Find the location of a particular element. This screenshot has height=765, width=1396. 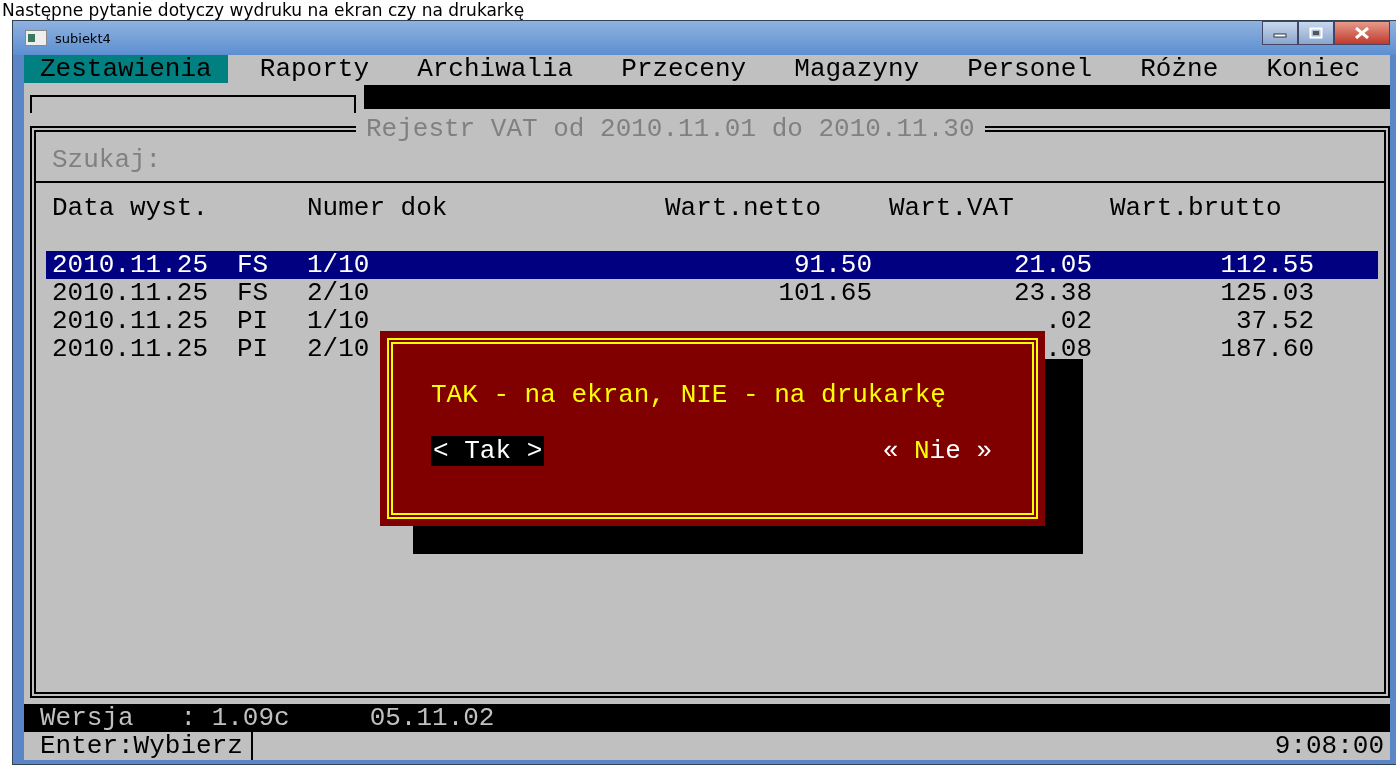

dialog-message: TAK - na ekran, NIE - na drukarkę is located at coordinates (689, 395).